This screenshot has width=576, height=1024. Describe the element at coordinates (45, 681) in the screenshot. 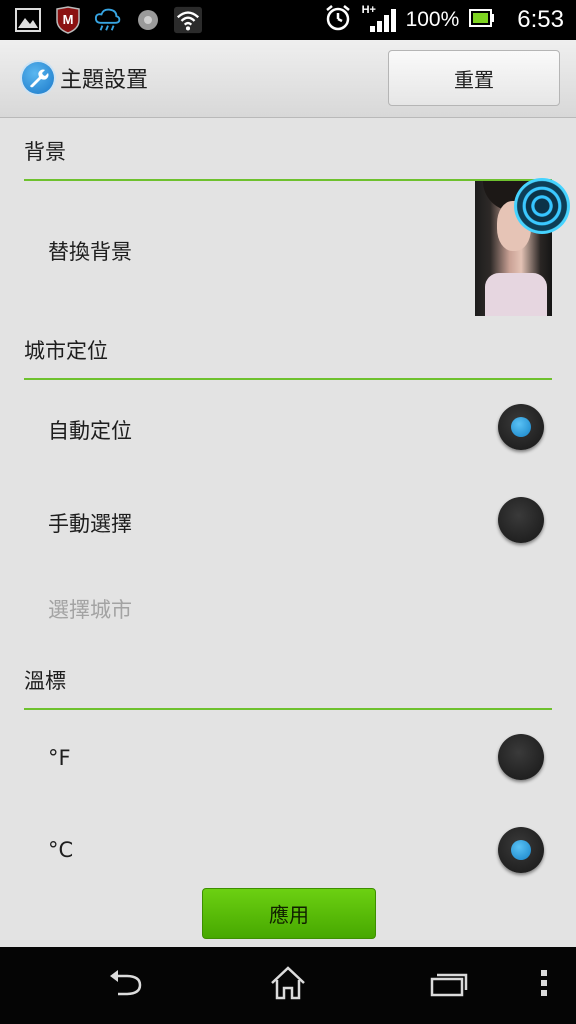

I see `section-title-temperature: 溫標` at that location.